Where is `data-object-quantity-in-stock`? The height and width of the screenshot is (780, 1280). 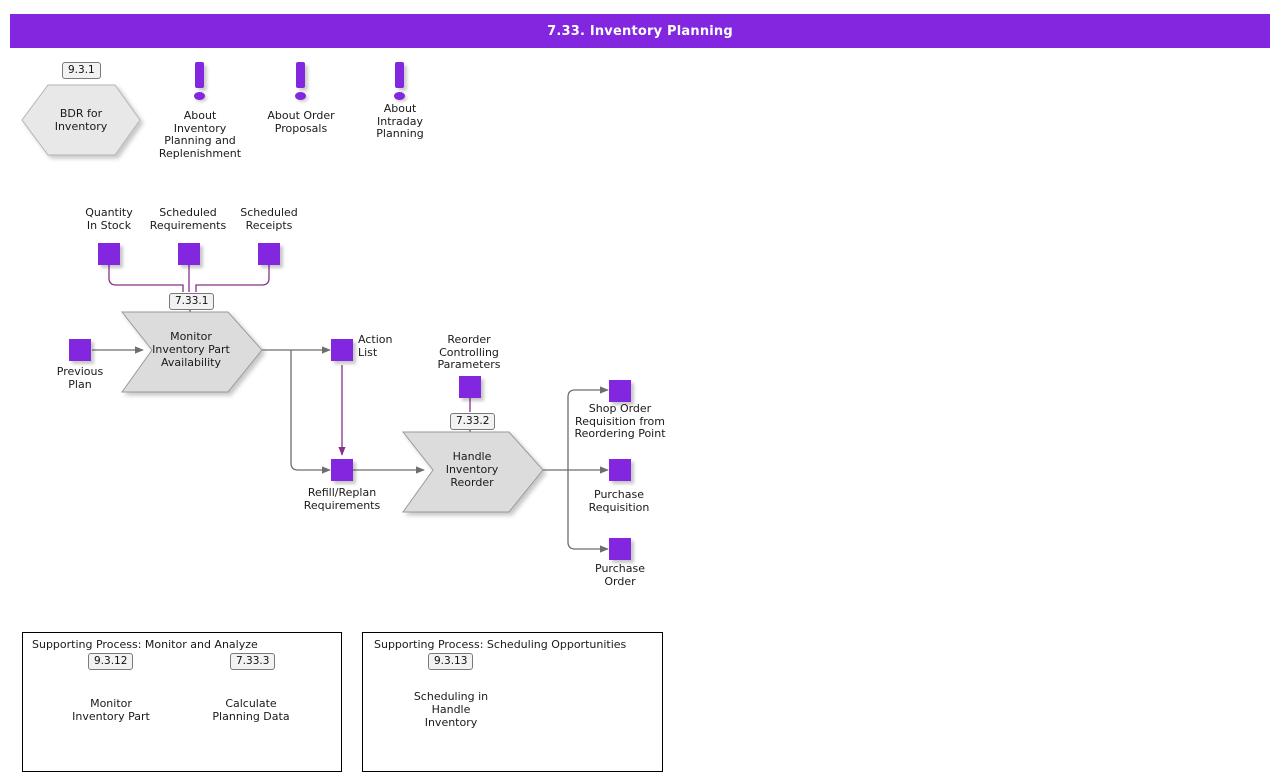
data-object-quantity-in-stock is located at coordinates (109, 254).